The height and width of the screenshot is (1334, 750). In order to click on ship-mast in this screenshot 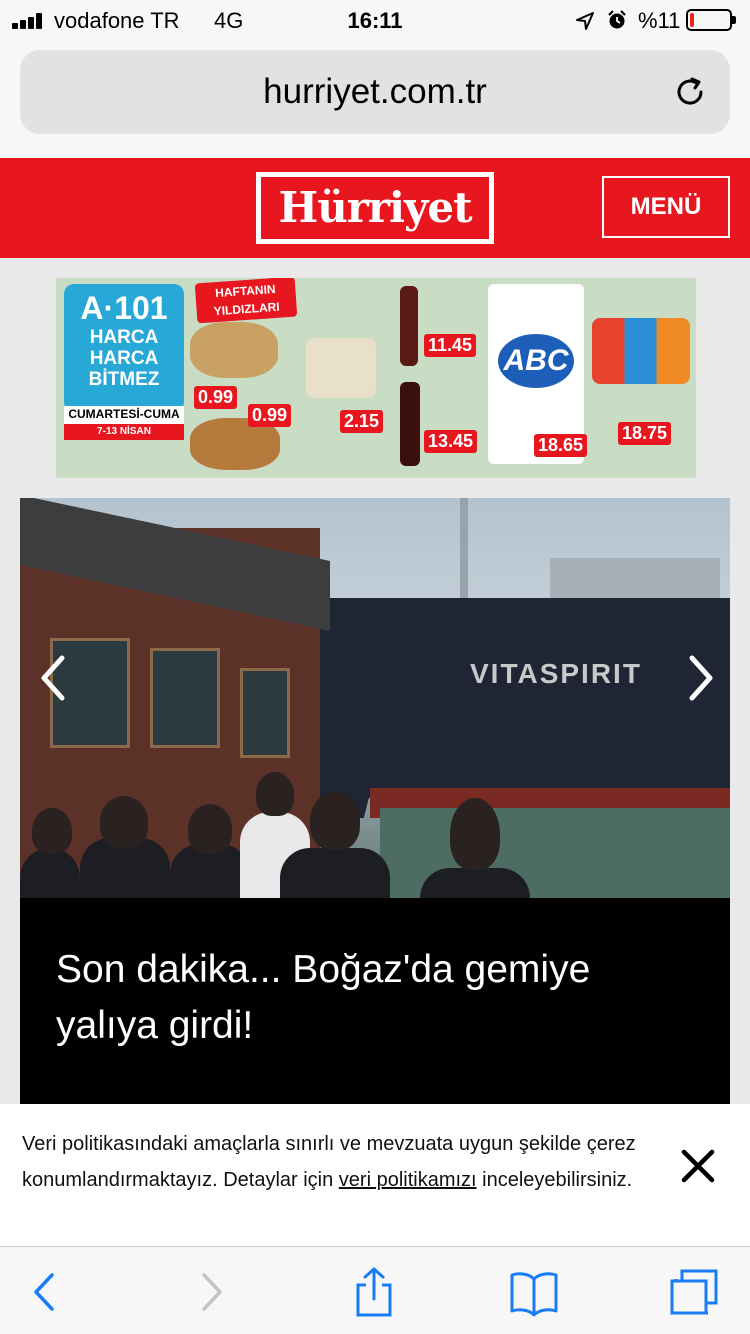, I will do `click(464, 553)`.